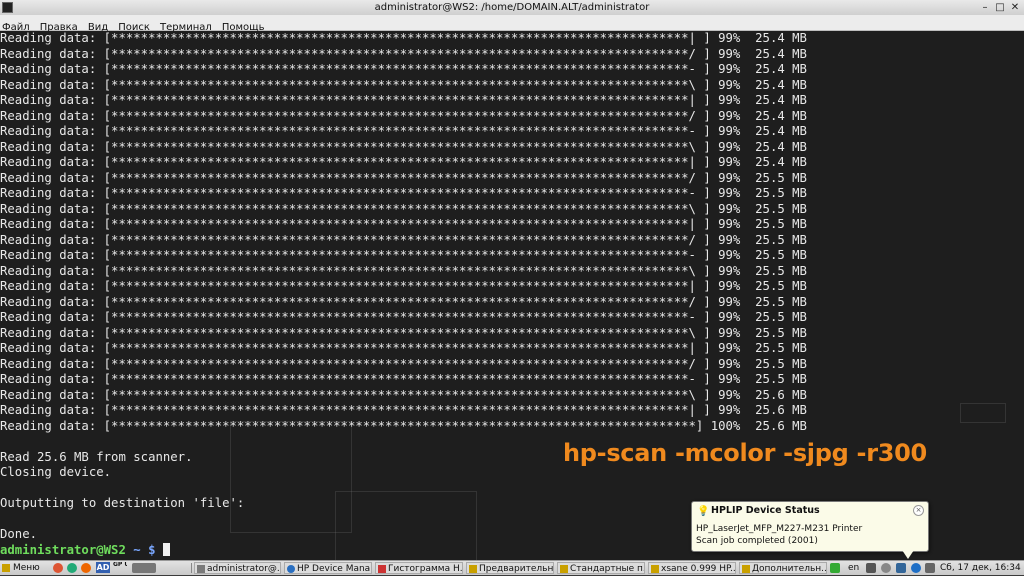 Image resolution: width=1024 pixels, height=576 pixels. What do you see at coordinates (916, 568) in the screenshot?
I see `hp-tray-icon` at bounding box center [916, 568].